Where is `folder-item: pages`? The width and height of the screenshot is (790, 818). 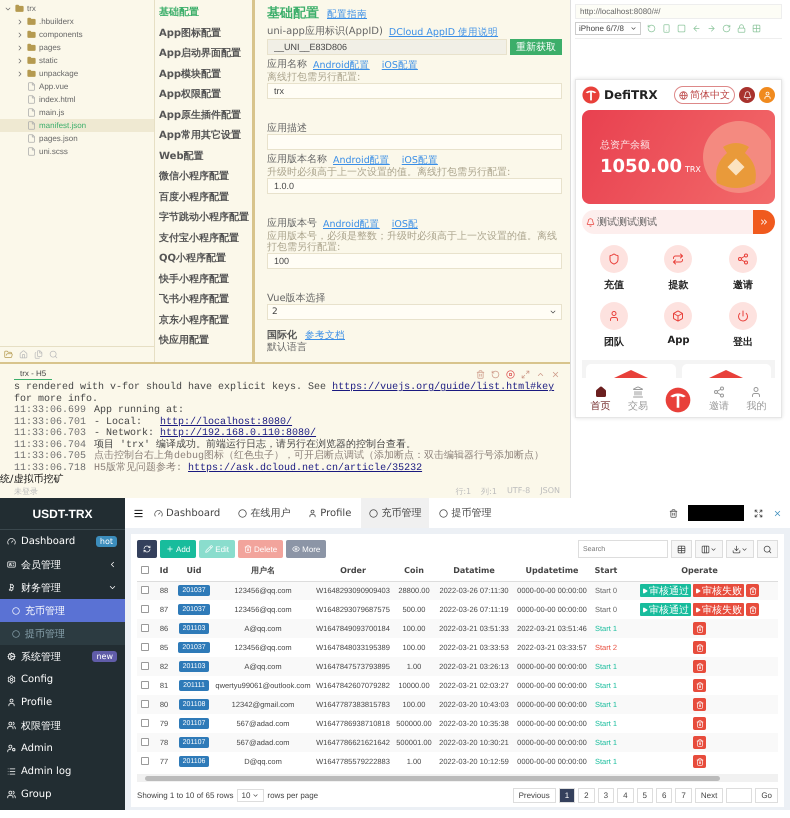 folder-item: pages is located at coordinates (77, 47).